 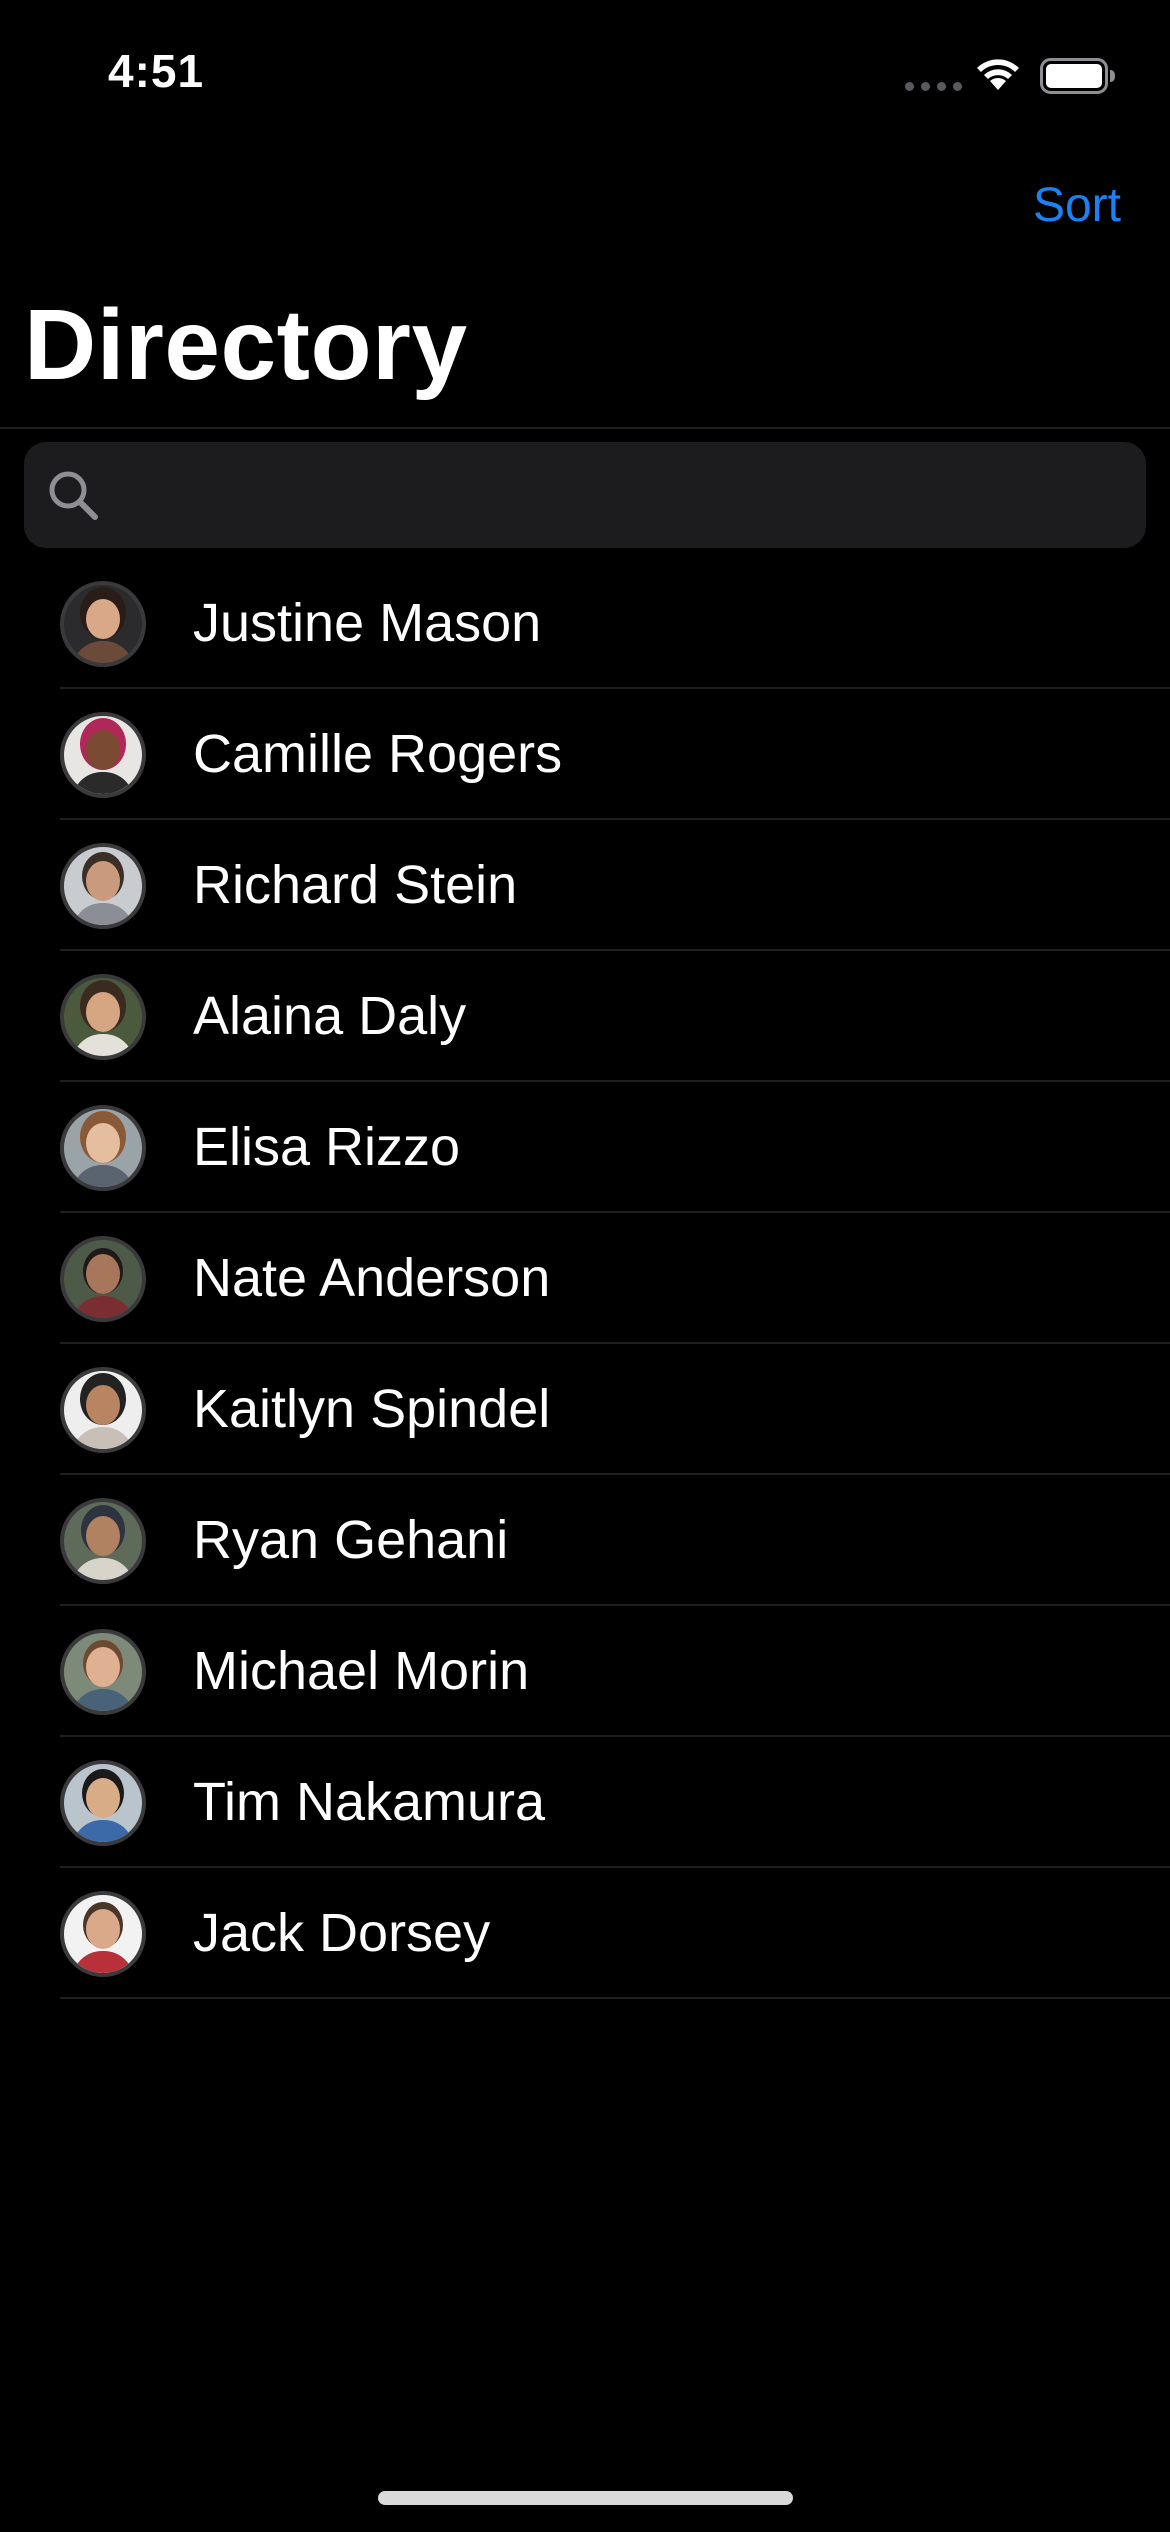 I want to click on search-input, so click(x=621, y=496).